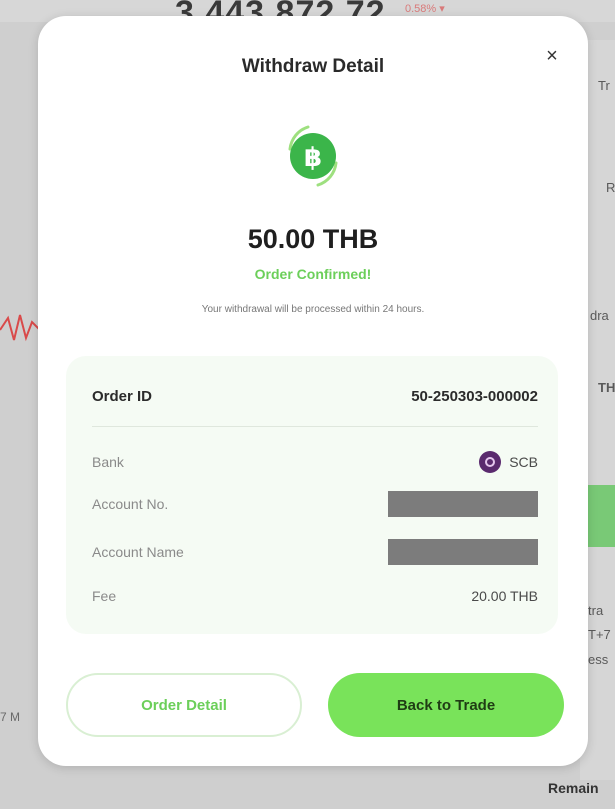 Image resolution: width=615 pixels, height=809 pixels. Describe the element at coordinates (508, 462) in the screenshot. I see `bank-value: SCB` at that location.